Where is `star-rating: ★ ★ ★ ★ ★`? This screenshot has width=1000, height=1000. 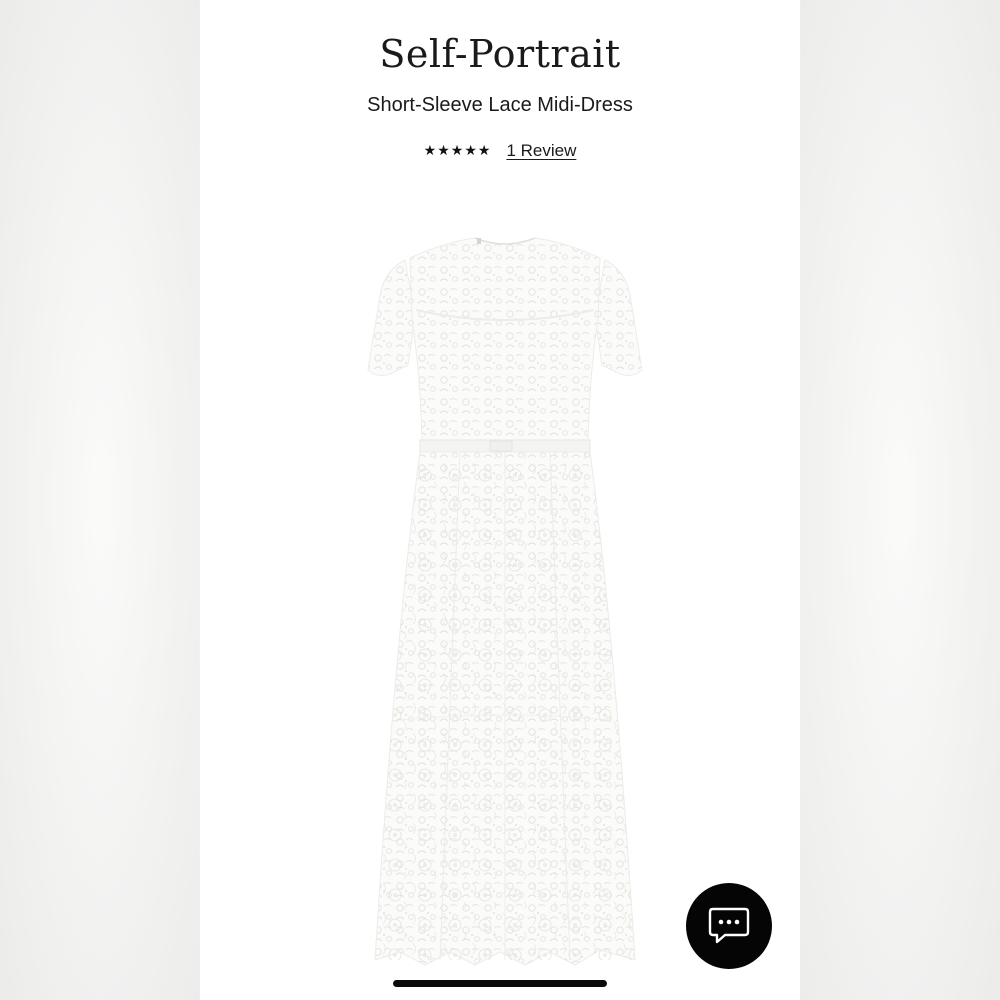 star-rating: ★ ★ ★ ★ ★ is located at coordinates (457, 151).